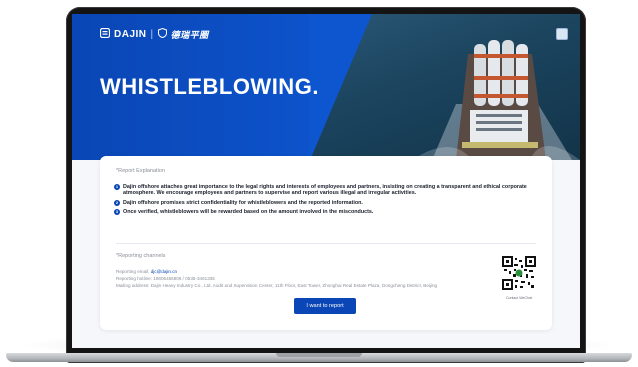 The width and height of the screenshot is (638, 367). What do you see at coordinates (140, 171) in the screenshot?
I see `report-explanation-label: *Report Explanation` at bounding box center [140, 171].